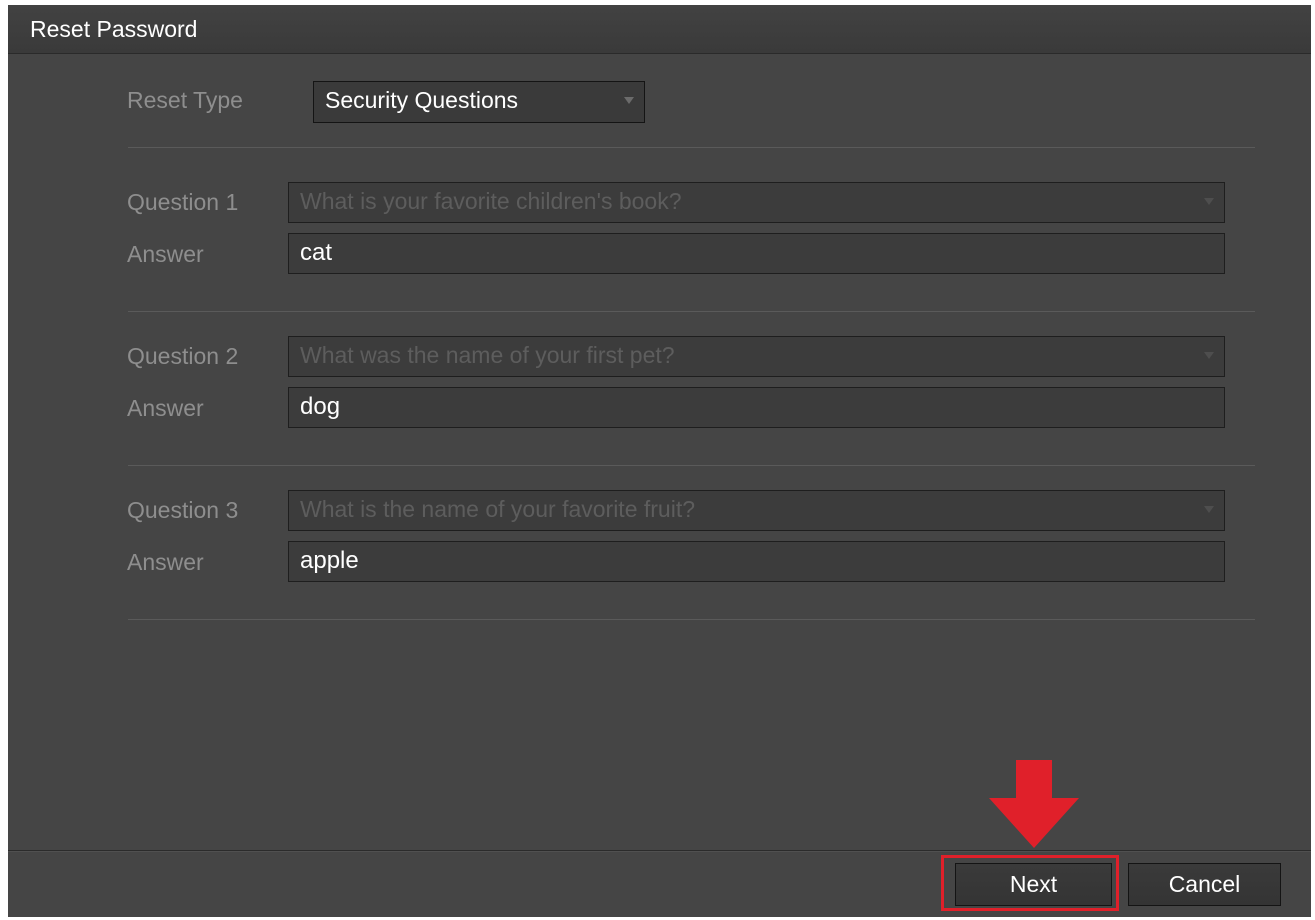  Describe the element at coordinates (756, 561) in the screenshot. I see `answer-3-input: apple` at that location.